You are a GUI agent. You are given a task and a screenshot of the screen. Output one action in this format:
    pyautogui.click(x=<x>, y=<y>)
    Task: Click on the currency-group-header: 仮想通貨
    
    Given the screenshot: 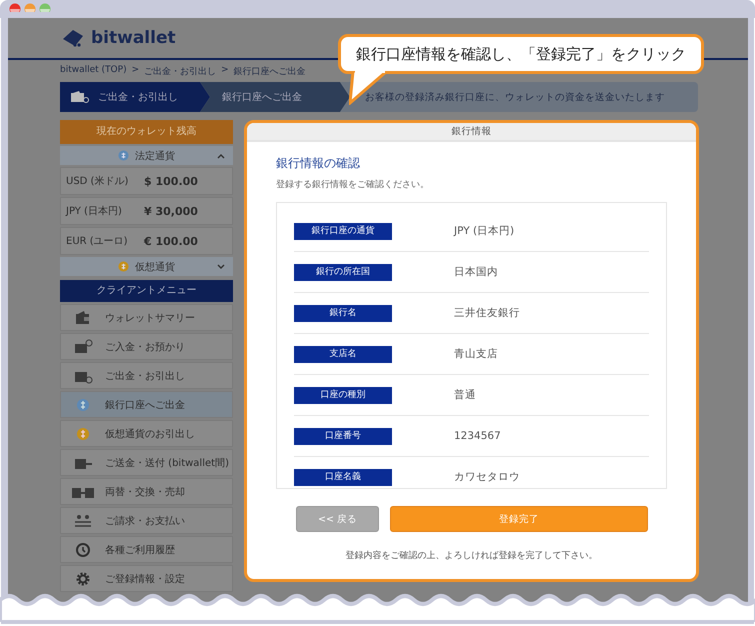 What is the action you would take?
    pyautogui.click(x=146, y=266)
    